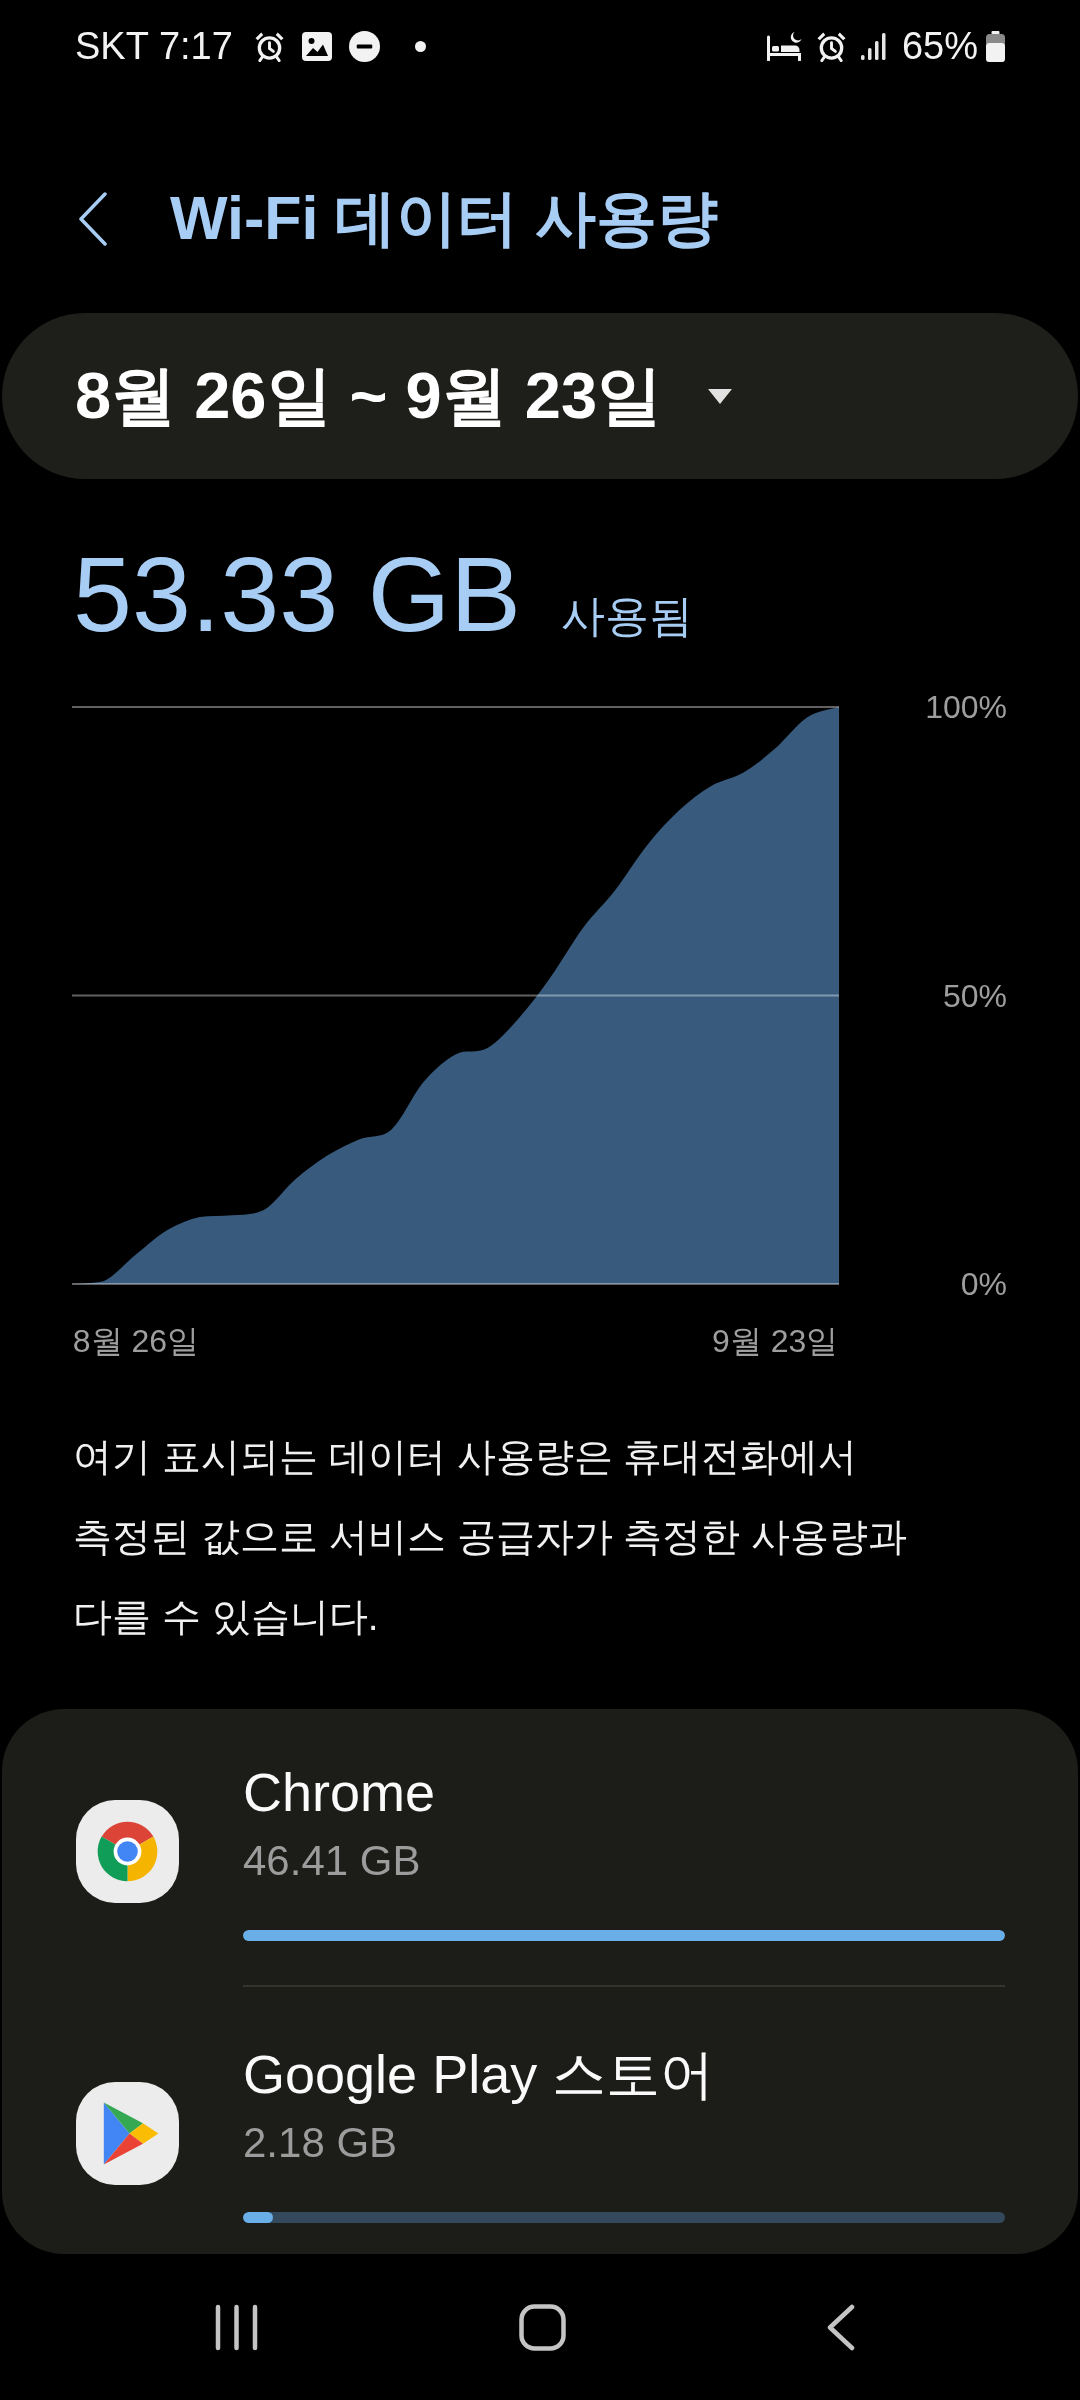 The image size is (1080, 2400). What do you see at coordinates (873, 46) in the screenshot?
I see `signal-icon` at bounding box center [873, 46].